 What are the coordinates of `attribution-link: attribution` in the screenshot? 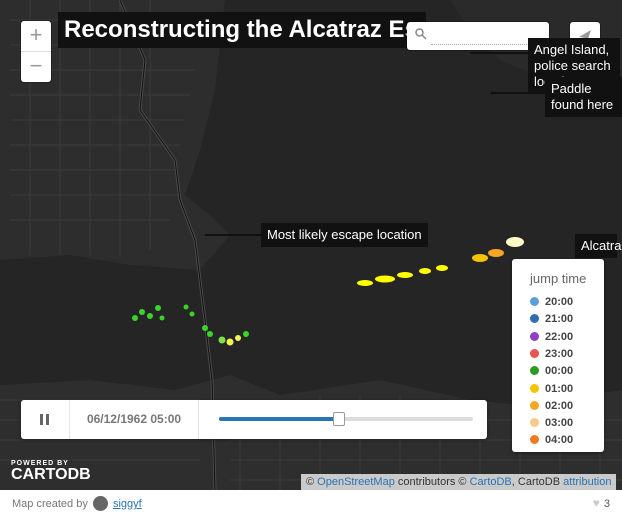 It's located at (587, 482).